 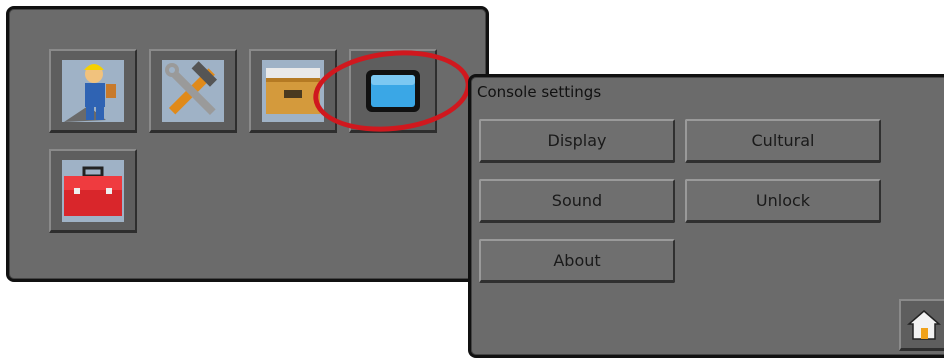 I want to click on home-button, so click(x=921, y=325).